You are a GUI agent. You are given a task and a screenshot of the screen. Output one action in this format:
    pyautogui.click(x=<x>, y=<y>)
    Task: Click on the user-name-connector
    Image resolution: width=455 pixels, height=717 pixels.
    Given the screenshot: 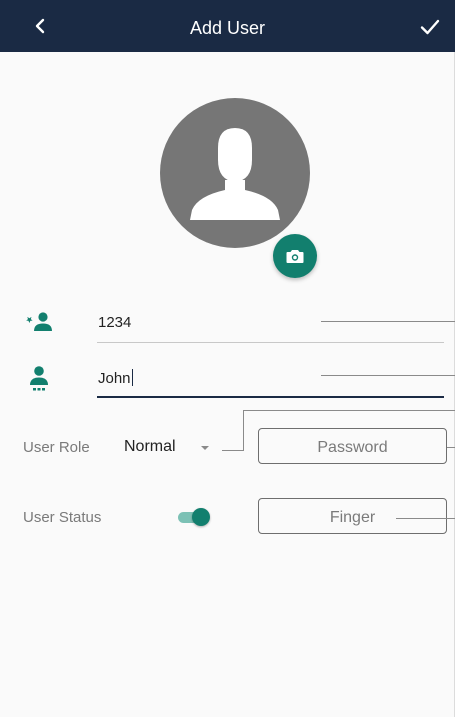 What is the action you would take?
    pyautogui.click(x=388, y=375)
    